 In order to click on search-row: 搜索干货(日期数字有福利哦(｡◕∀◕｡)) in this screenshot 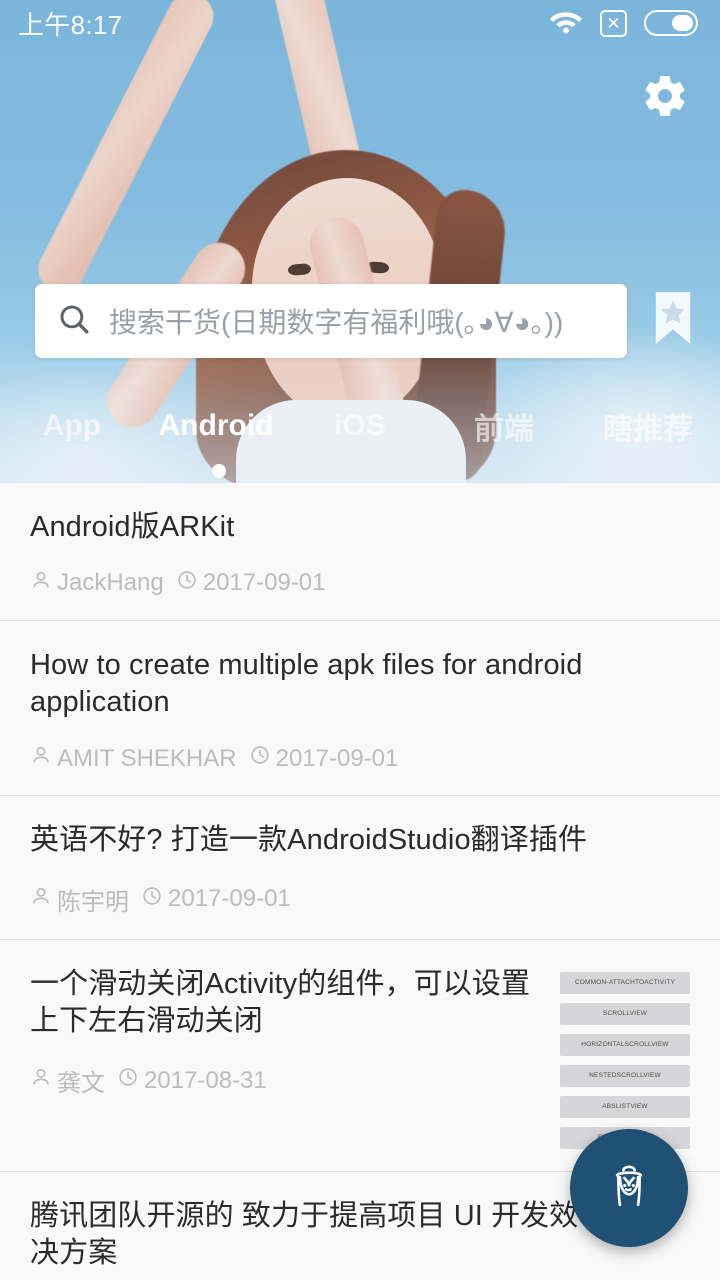, I will do `click(360, 321)`.